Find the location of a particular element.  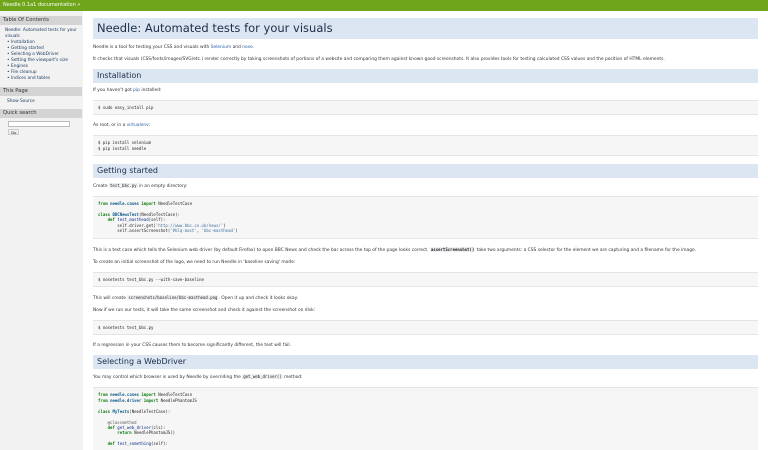

selenium-link: Selenium is located at coordinates (221, 47).